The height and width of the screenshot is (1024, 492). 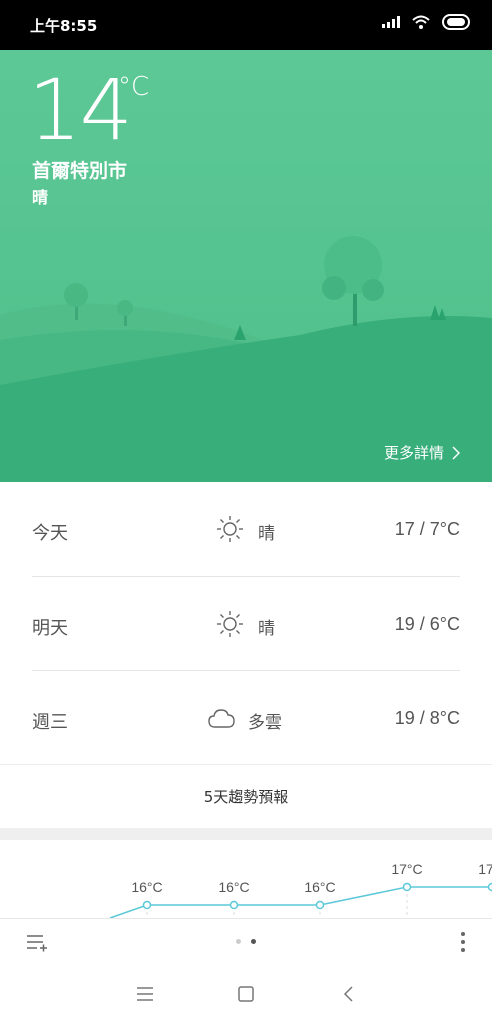 What do you see at coordinates (427, 529) in the screenshot?
I see `forecast-range: 17 / 7°C` at bounding box center [427, 529].